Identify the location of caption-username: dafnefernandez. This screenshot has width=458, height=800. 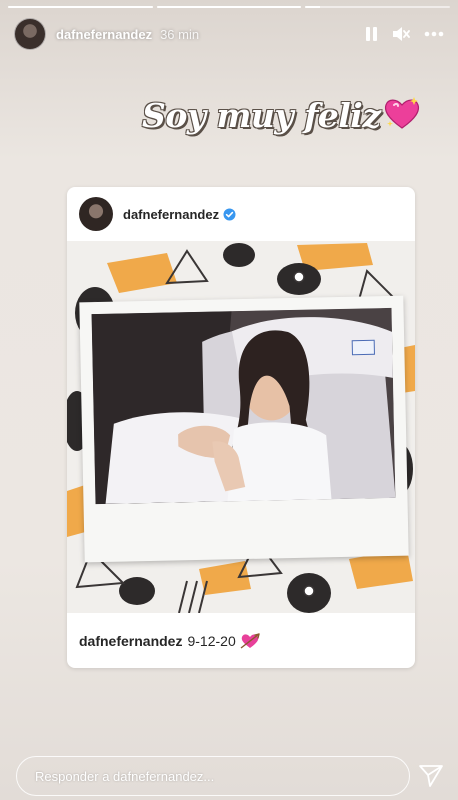
(130, 641).